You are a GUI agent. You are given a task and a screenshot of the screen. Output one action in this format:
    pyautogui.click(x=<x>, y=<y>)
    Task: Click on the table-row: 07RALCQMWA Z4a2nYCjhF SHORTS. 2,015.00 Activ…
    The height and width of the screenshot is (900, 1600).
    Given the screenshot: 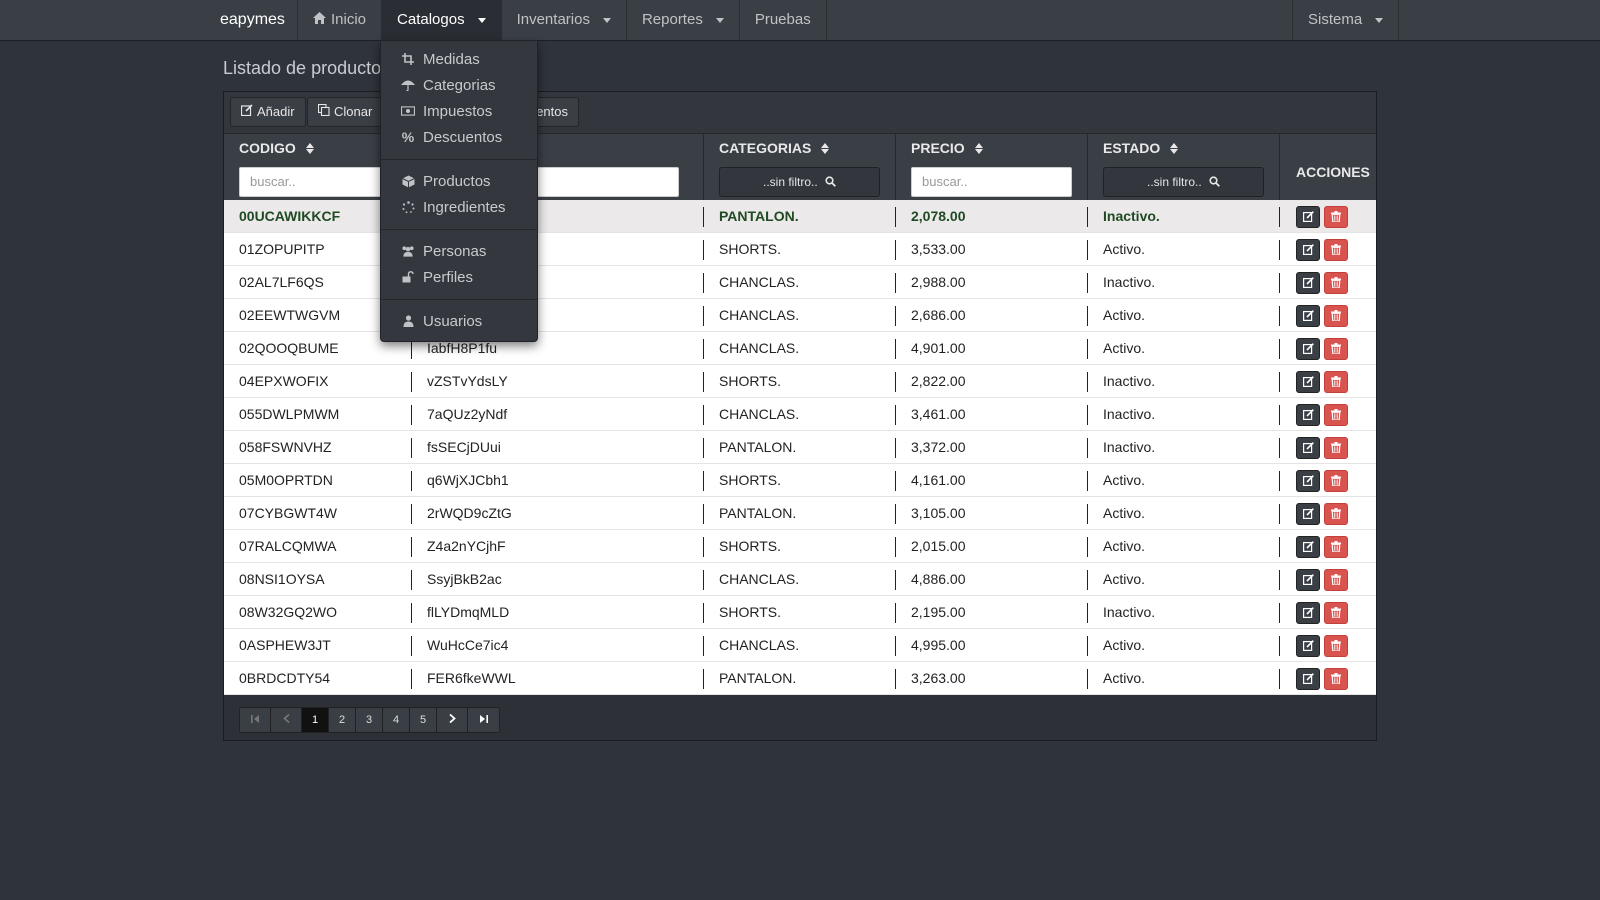 What is the action you would take?
    pyautogui.click(x=800, y=546)
    